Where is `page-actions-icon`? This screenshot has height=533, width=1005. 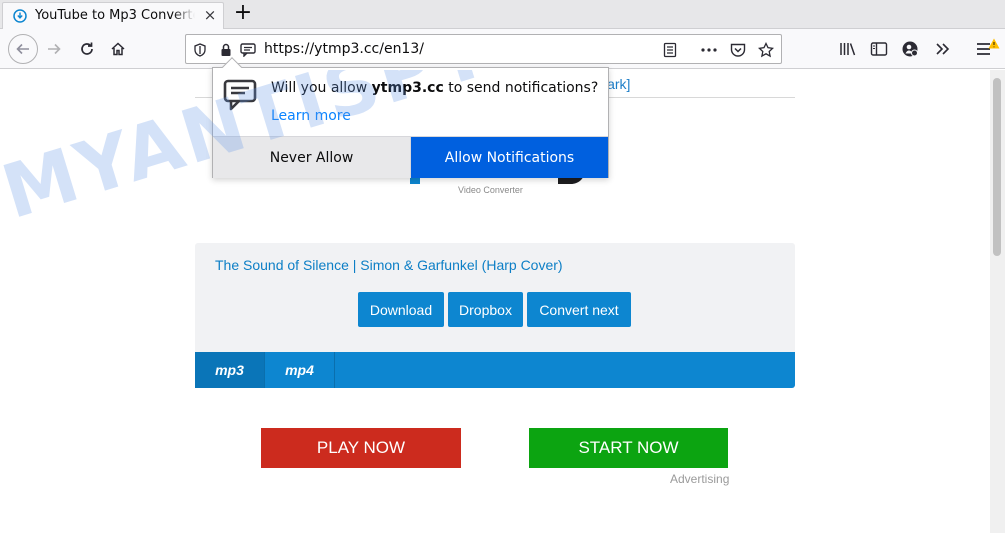 page-actions-icon is located at coordinates (709, 50).